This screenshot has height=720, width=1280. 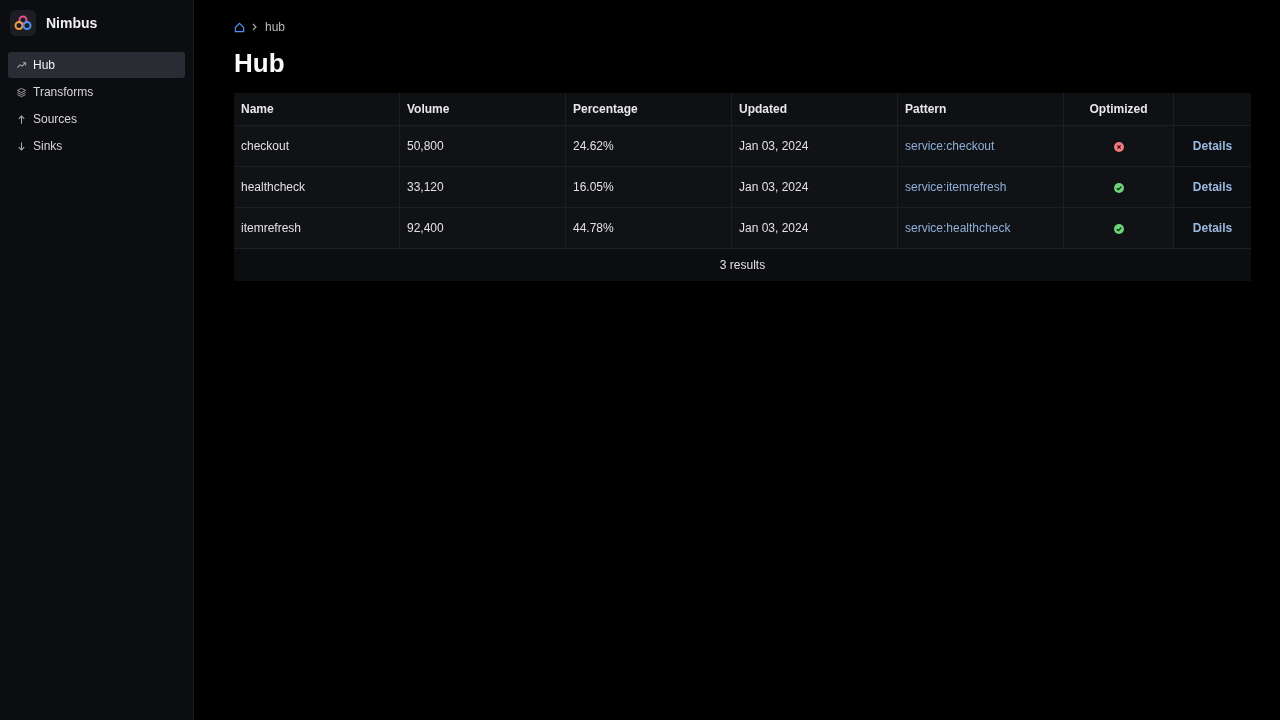 I want to click on table-cell: 44.78%, so click(x=648, y=228).